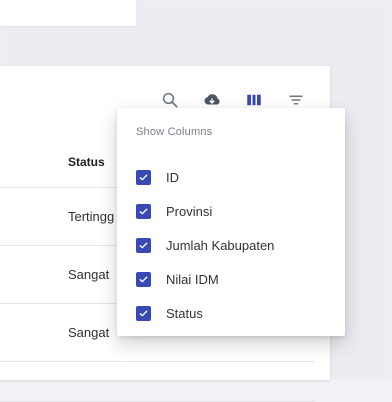  I want to click on column-option-id: ID, so click(234, 177).